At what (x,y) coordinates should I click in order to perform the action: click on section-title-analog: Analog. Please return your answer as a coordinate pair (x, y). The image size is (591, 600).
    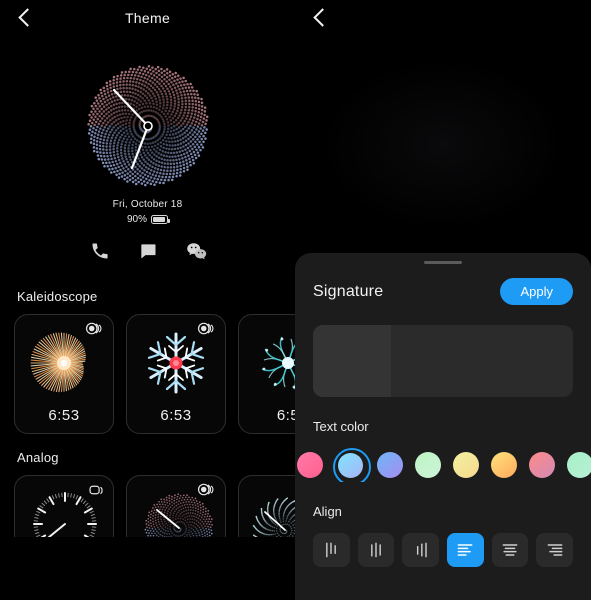
    Looking at the image, I should click on (38, 457).